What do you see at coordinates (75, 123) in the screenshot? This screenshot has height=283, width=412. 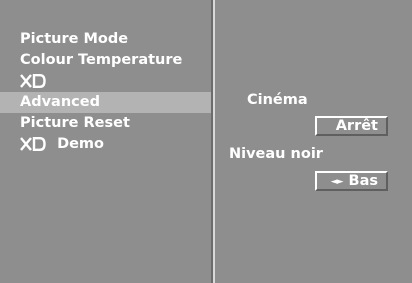 I see `menu-item-label: Picture Reset` at bounding box center [75, 123].